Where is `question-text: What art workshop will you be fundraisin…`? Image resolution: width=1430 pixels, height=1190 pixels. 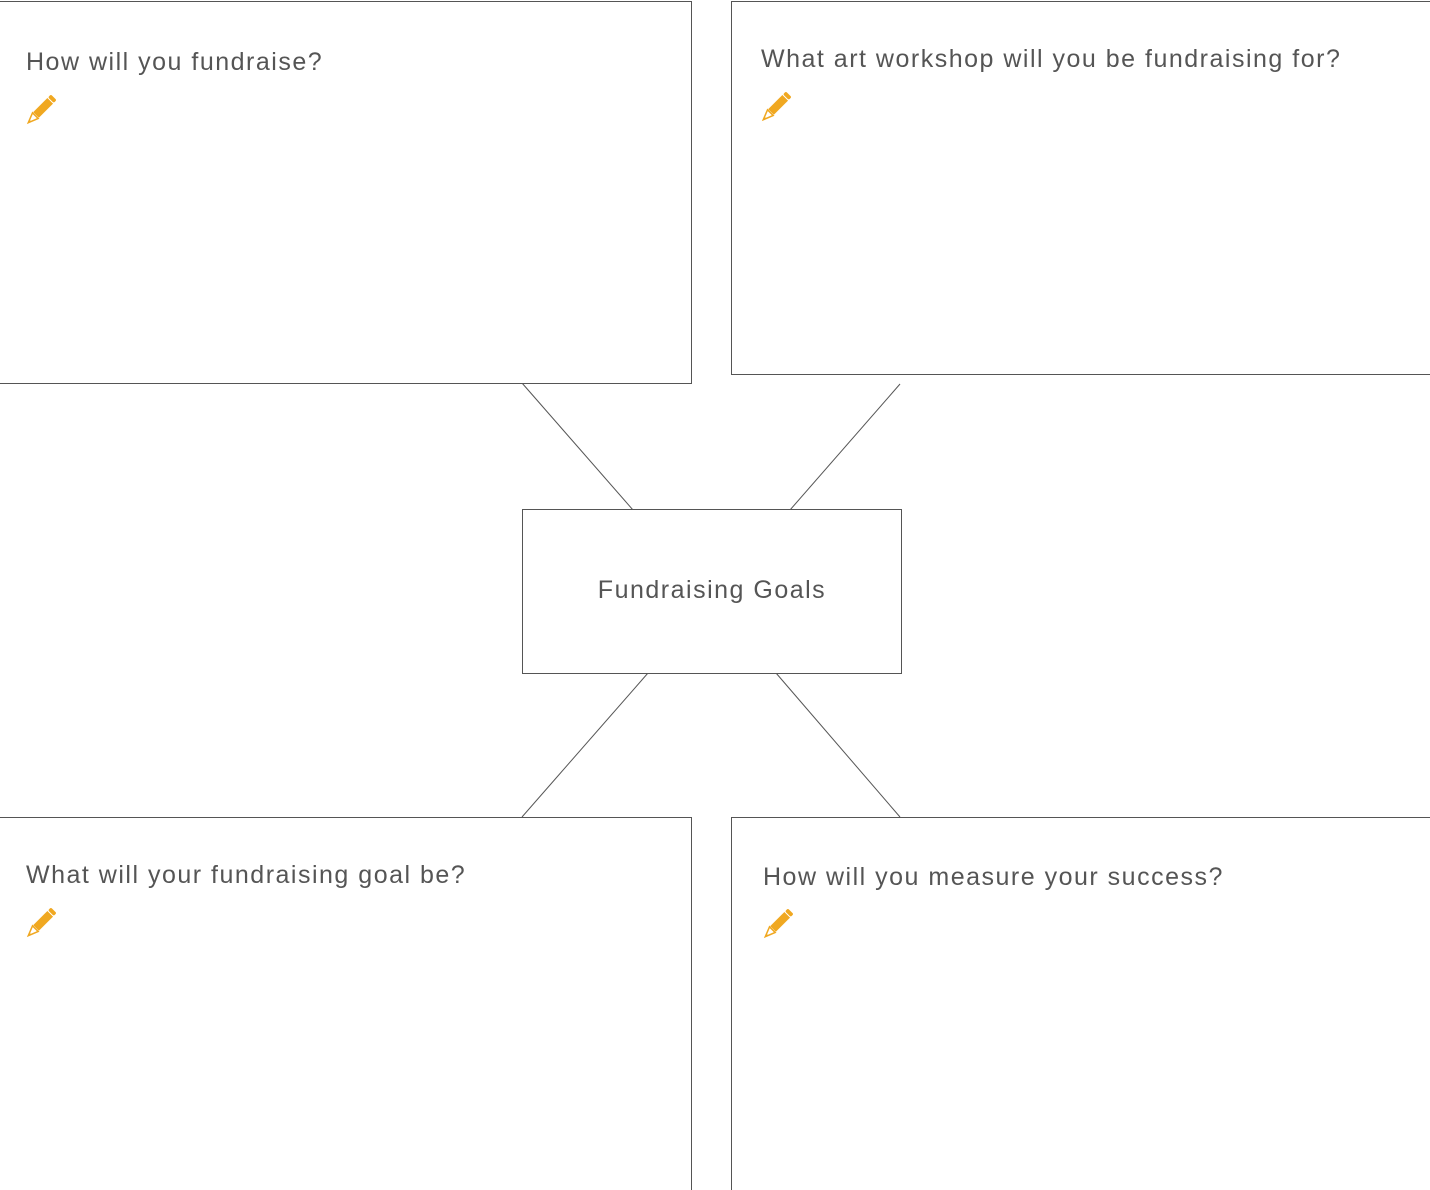
question-text: What art workshop will you be fundraisin… is located at coordinates (1051, 59).